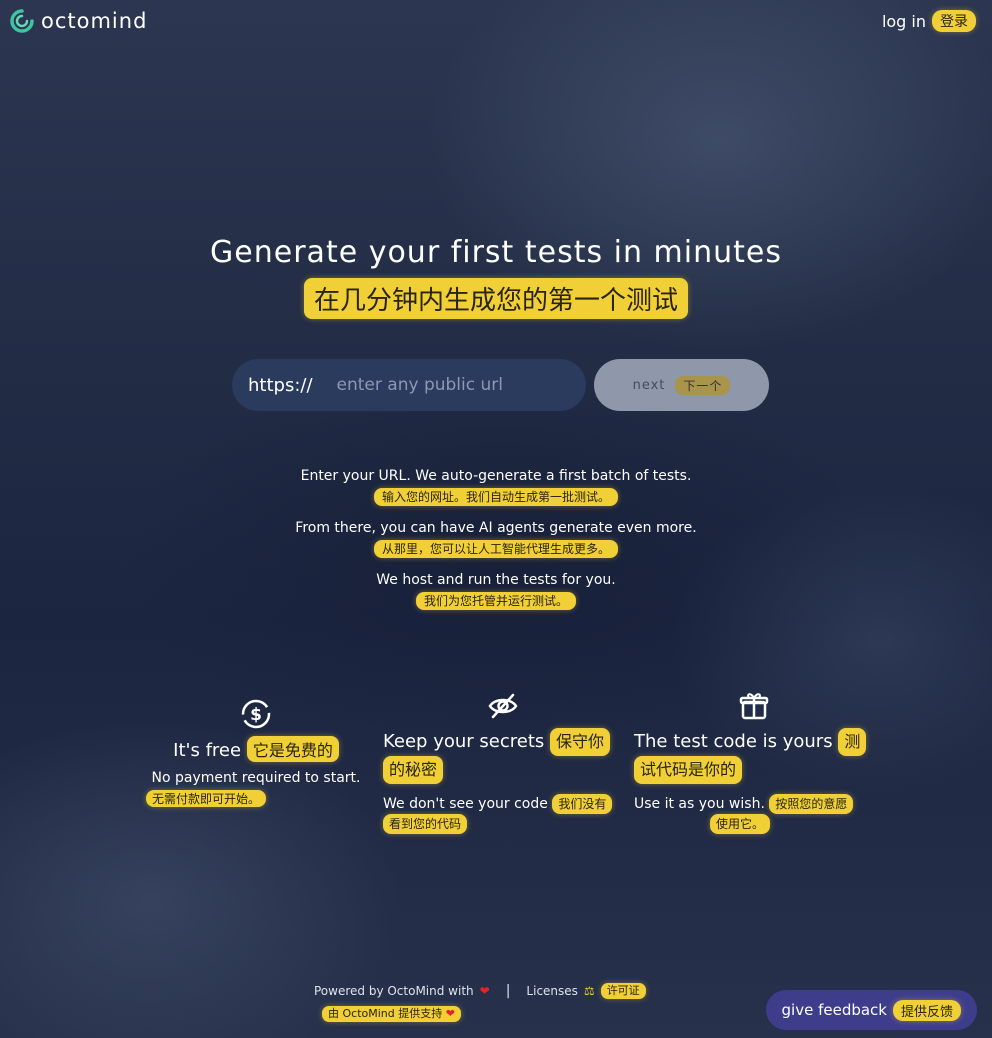 The height and width of the screenshot is (1038, 992). I want to click on licenses-link-zh: 许可证, so click(623, 991).